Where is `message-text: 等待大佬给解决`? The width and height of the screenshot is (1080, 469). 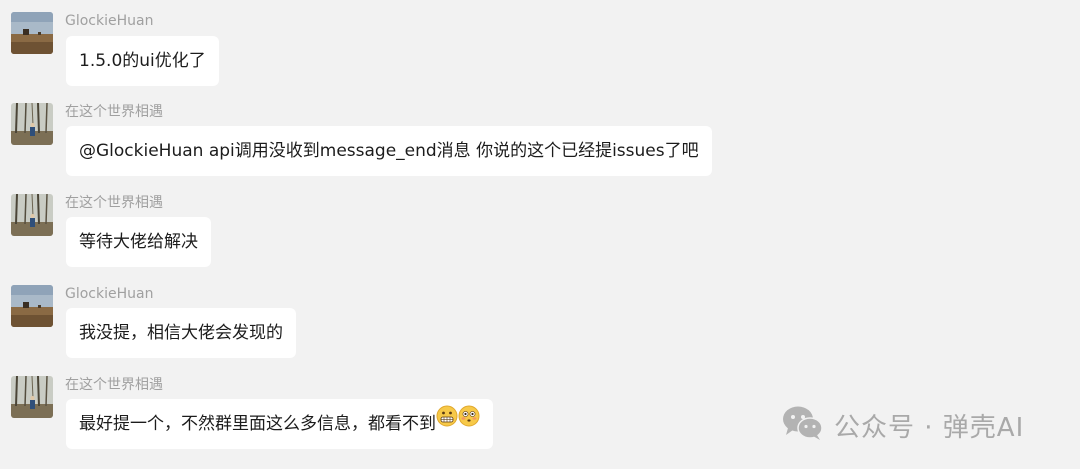
message-text: 等待大佬给解决 is located at coordinates (138, 242).